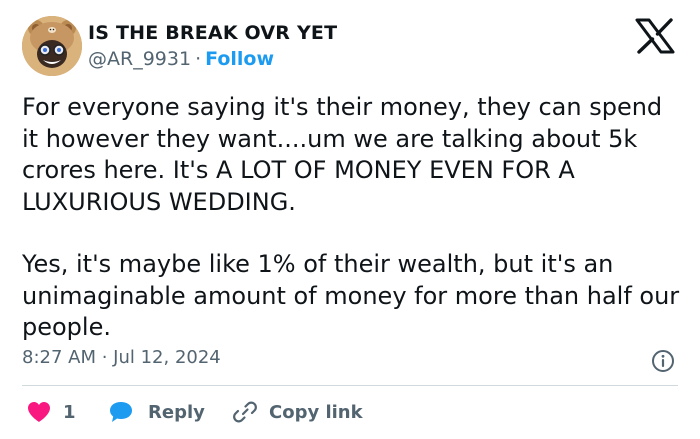 The width and height of the screenshot is (700, 439). I want to click on copy-link-button: Copy link, so click(297, 412).